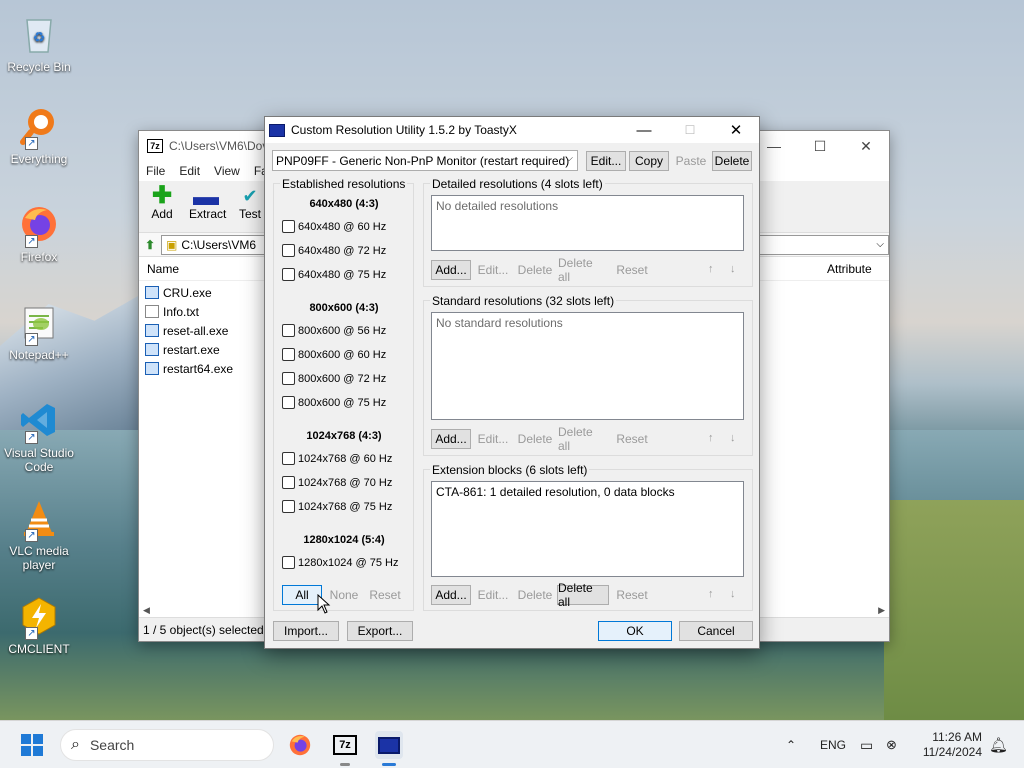 The width and height of the screenshot is (1024, 768). Describe the element at coordinates (340, 562) in the screenshot. I see `resolution-checkbox: 1280x1024 @ 75 Hz` at that location.